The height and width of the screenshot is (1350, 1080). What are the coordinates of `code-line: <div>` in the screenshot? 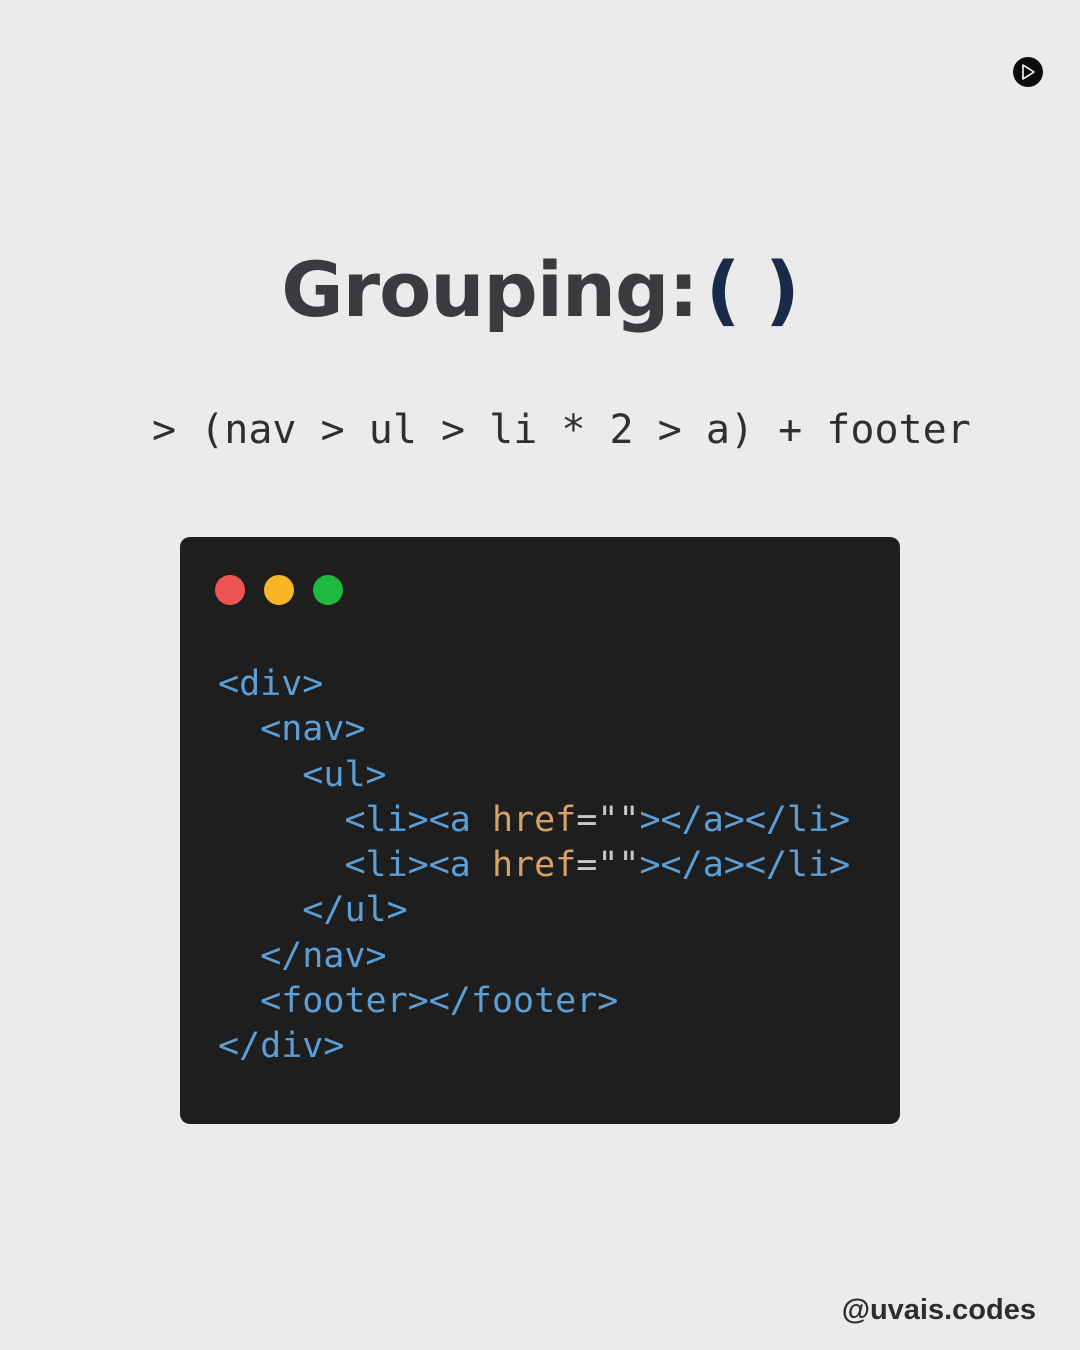 It's located at (534, 684).